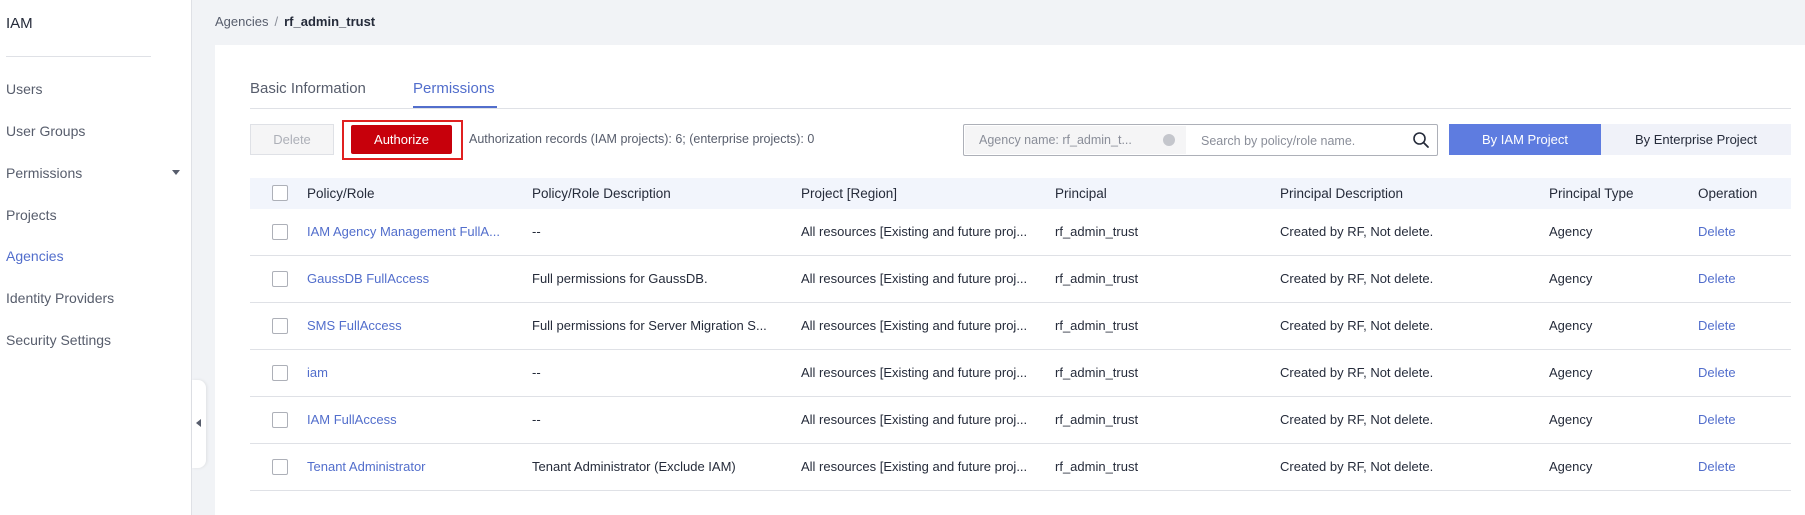 This screenshot has width=1805, height=515. I want to click on column-header-principal-type: Principal Type, so click(1591, 193).